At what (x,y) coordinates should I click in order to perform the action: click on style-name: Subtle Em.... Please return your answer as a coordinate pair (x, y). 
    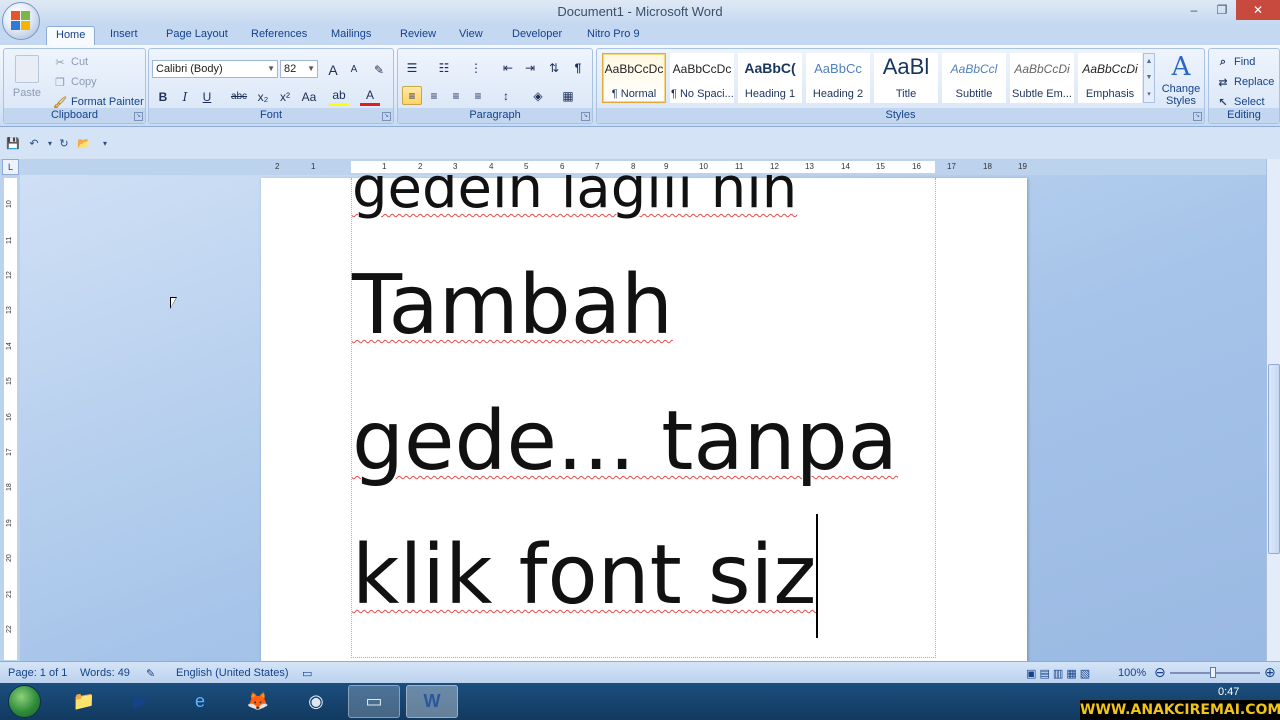
    Looking at the image, I should click on (1042, 94).